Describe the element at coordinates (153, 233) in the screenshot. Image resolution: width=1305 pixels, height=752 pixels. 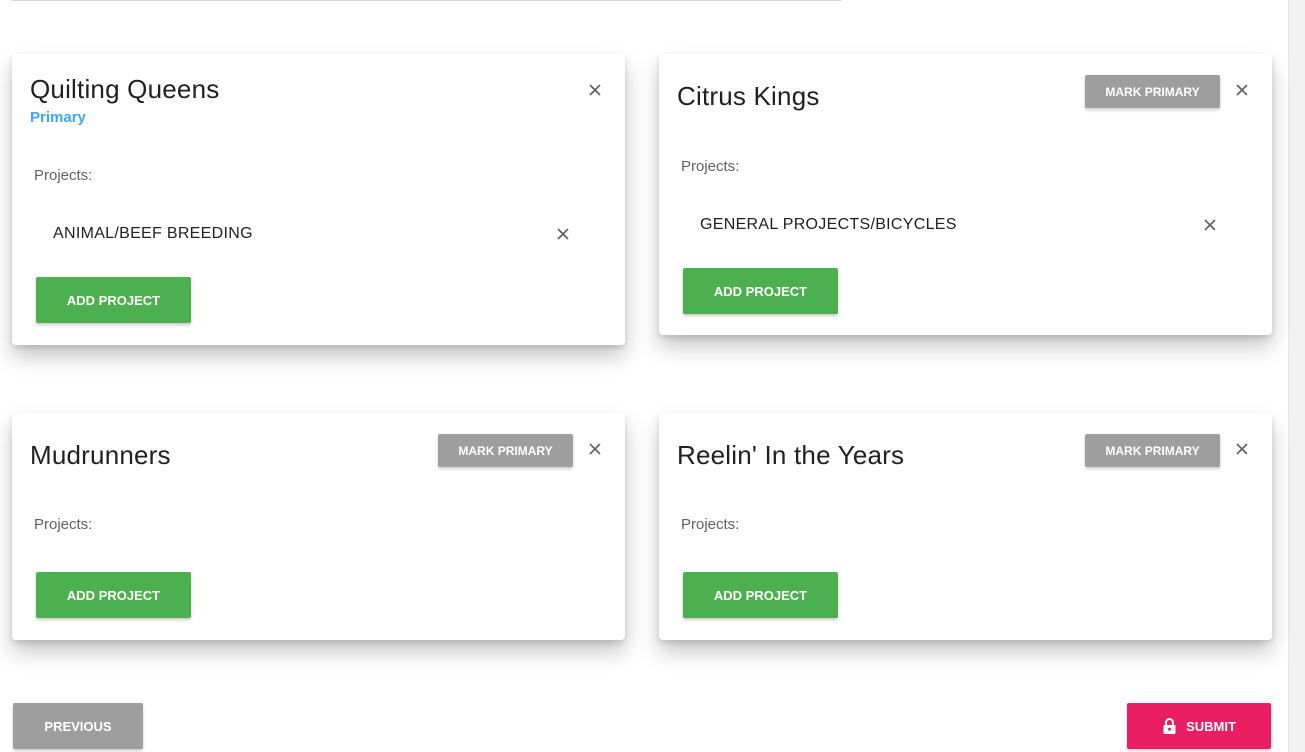
I see `project-name: ANIMAL/BEEF BREEDING` at that location.